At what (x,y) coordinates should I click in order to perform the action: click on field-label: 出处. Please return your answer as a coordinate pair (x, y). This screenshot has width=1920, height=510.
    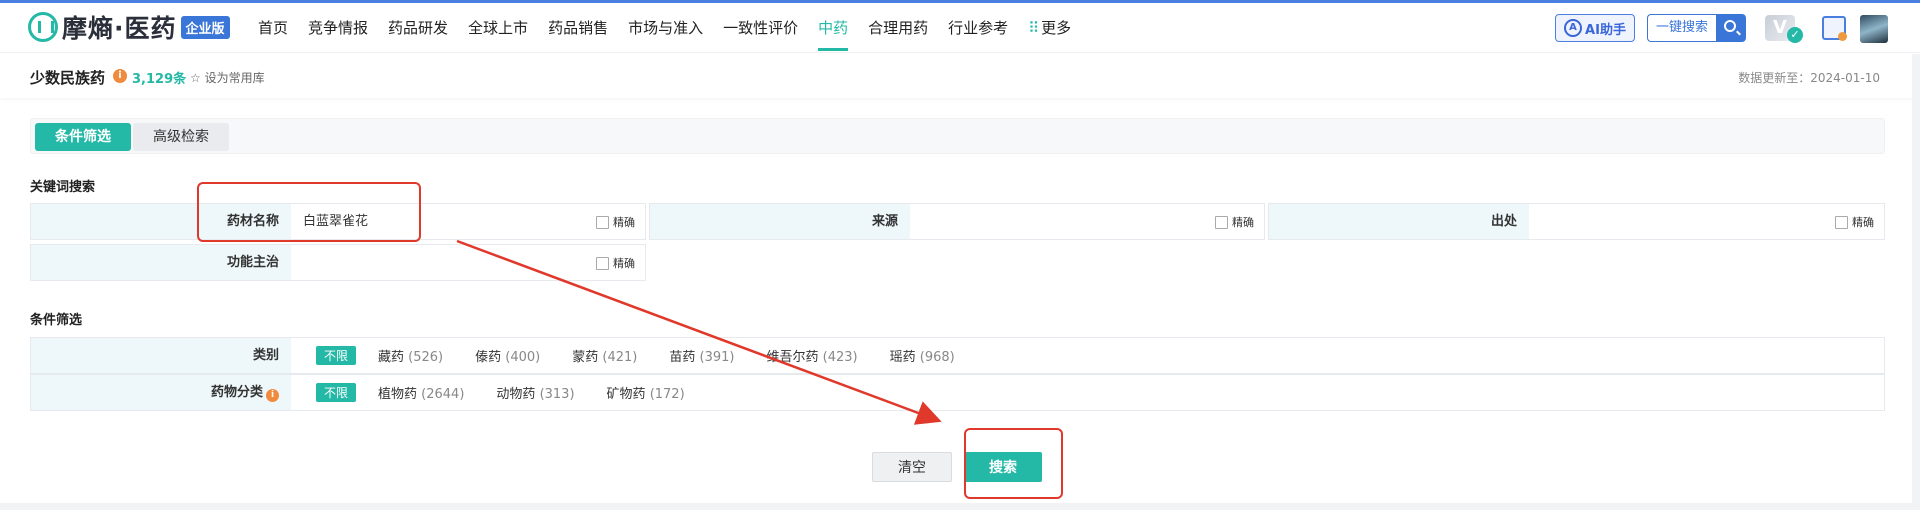
    Looking at the image, I should click on (1399, 221).